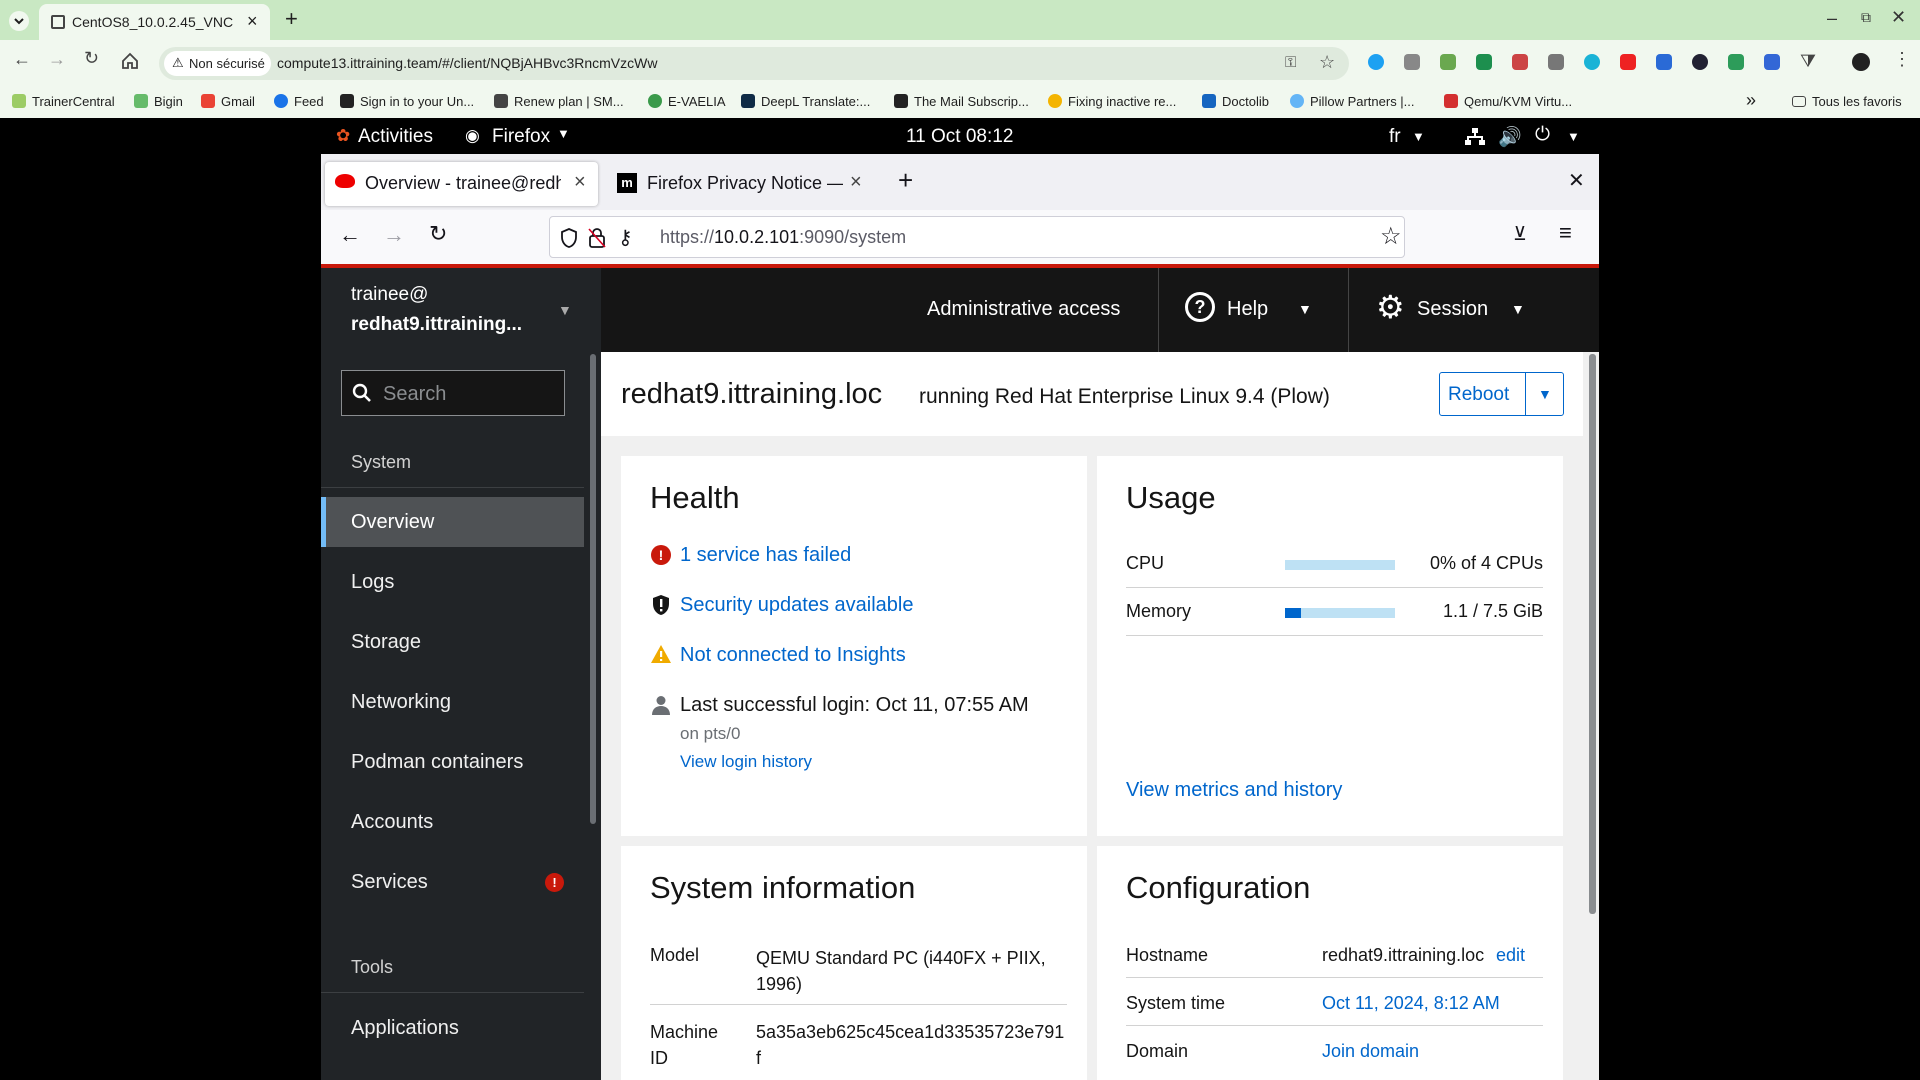 This screenshot has width=1920, height=1080. Describe the element at coordinates (1484, 62) in the screenshot. I see `notion-extension-icon` at that location.